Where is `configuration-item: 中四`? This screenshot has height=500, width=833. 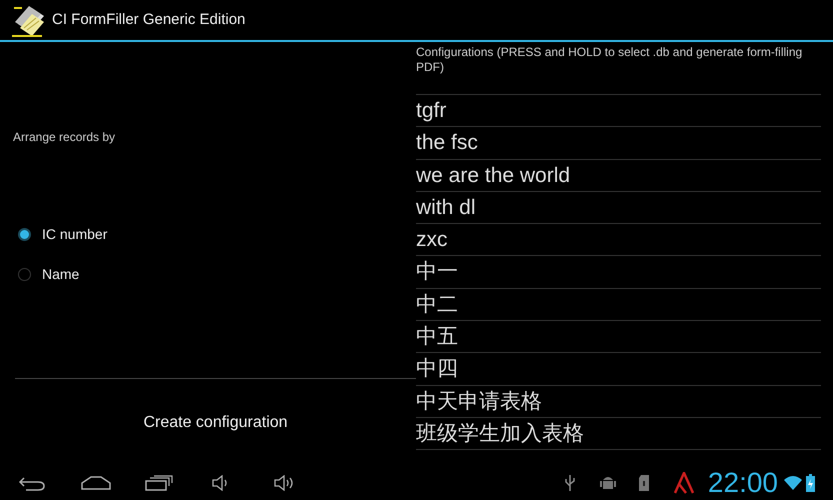 configuration-item: 中四 is located at coordinates (618, 369).